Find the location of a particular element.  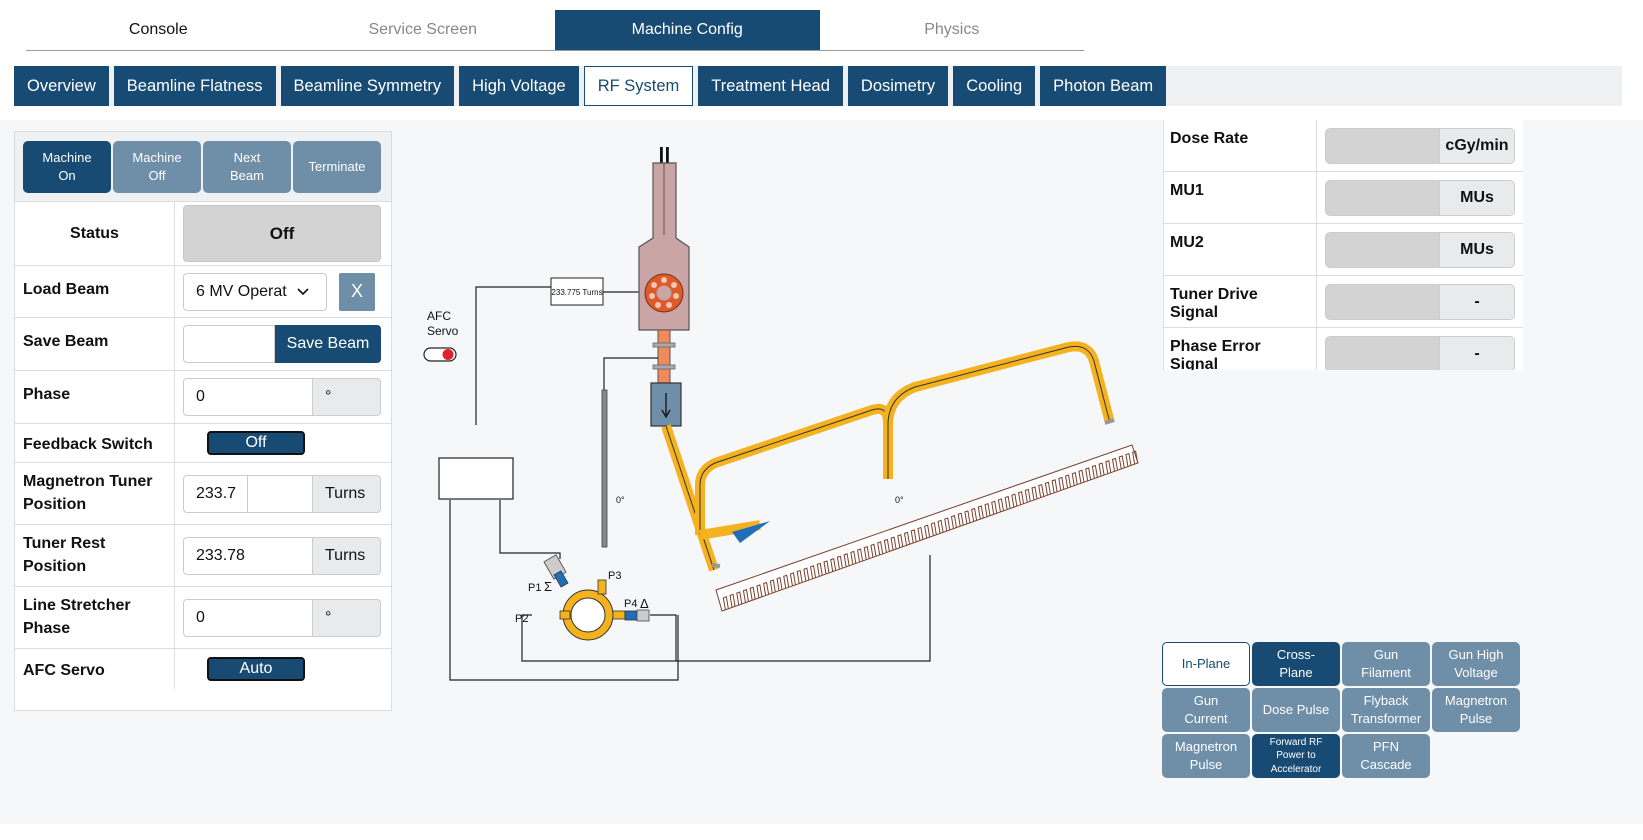

tuner-rest-row: Tuner Rest Position 233.78 Turns is located at coordinates (203, 556).